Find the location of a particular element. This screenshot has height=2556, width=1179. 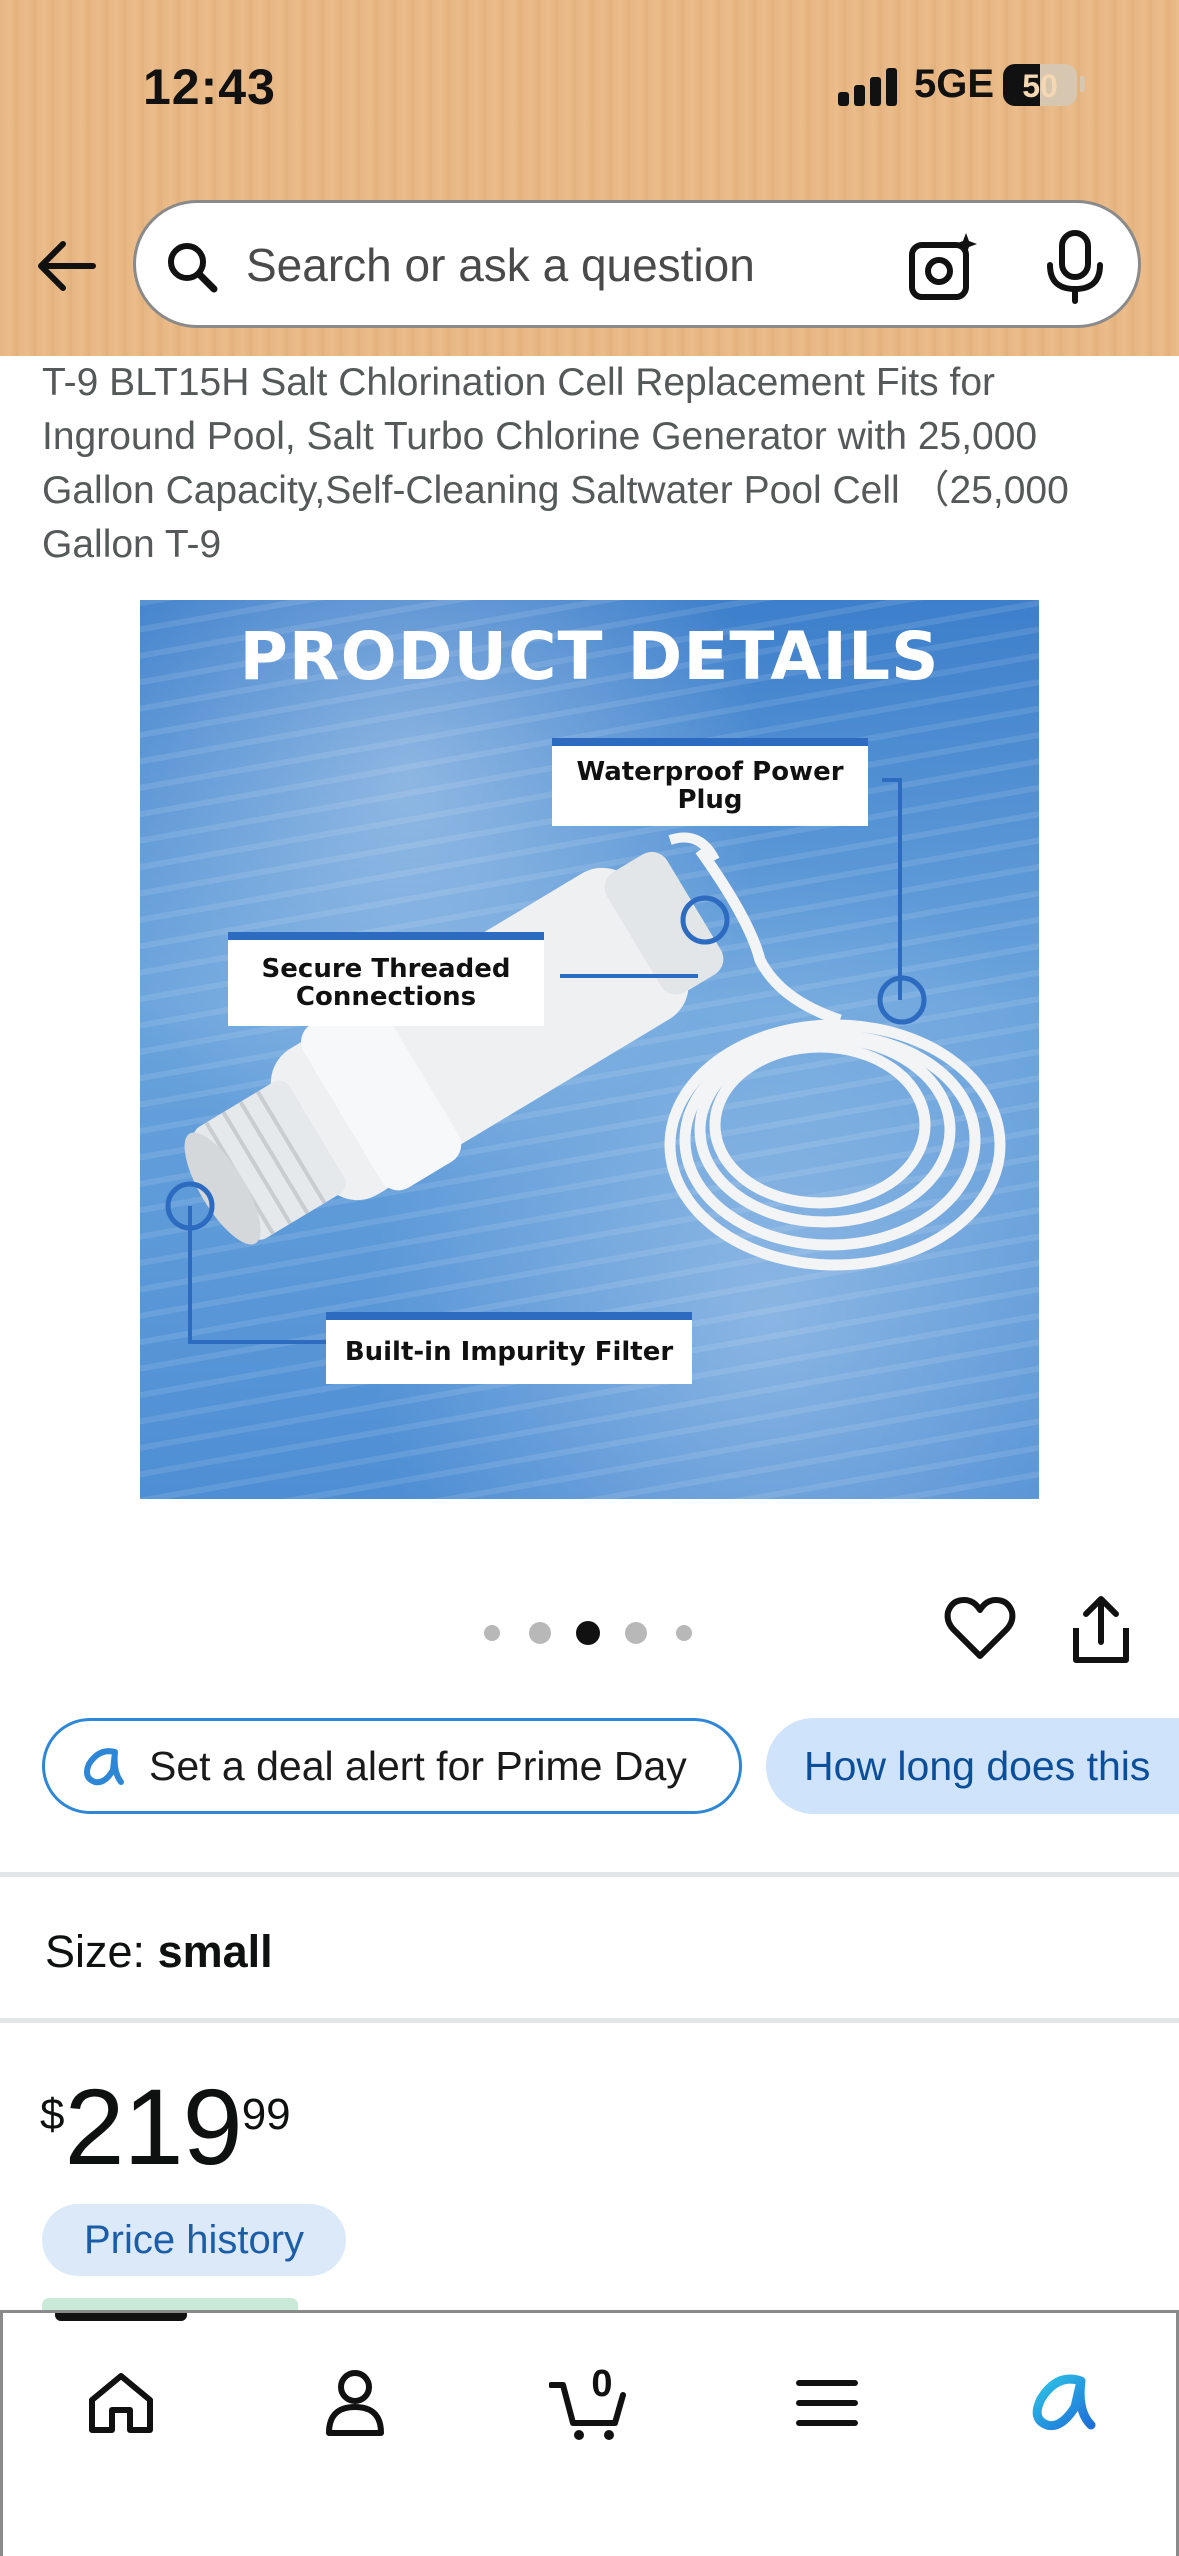

nav-menu is located at coordinates (827, 2403).